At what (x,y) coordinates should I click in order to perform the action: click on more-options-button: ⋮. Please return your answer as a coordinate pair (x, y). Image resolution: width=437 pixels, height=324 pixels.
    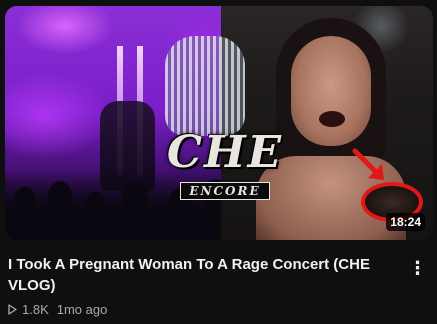
    Looking at the image, I should click on (418, 268).